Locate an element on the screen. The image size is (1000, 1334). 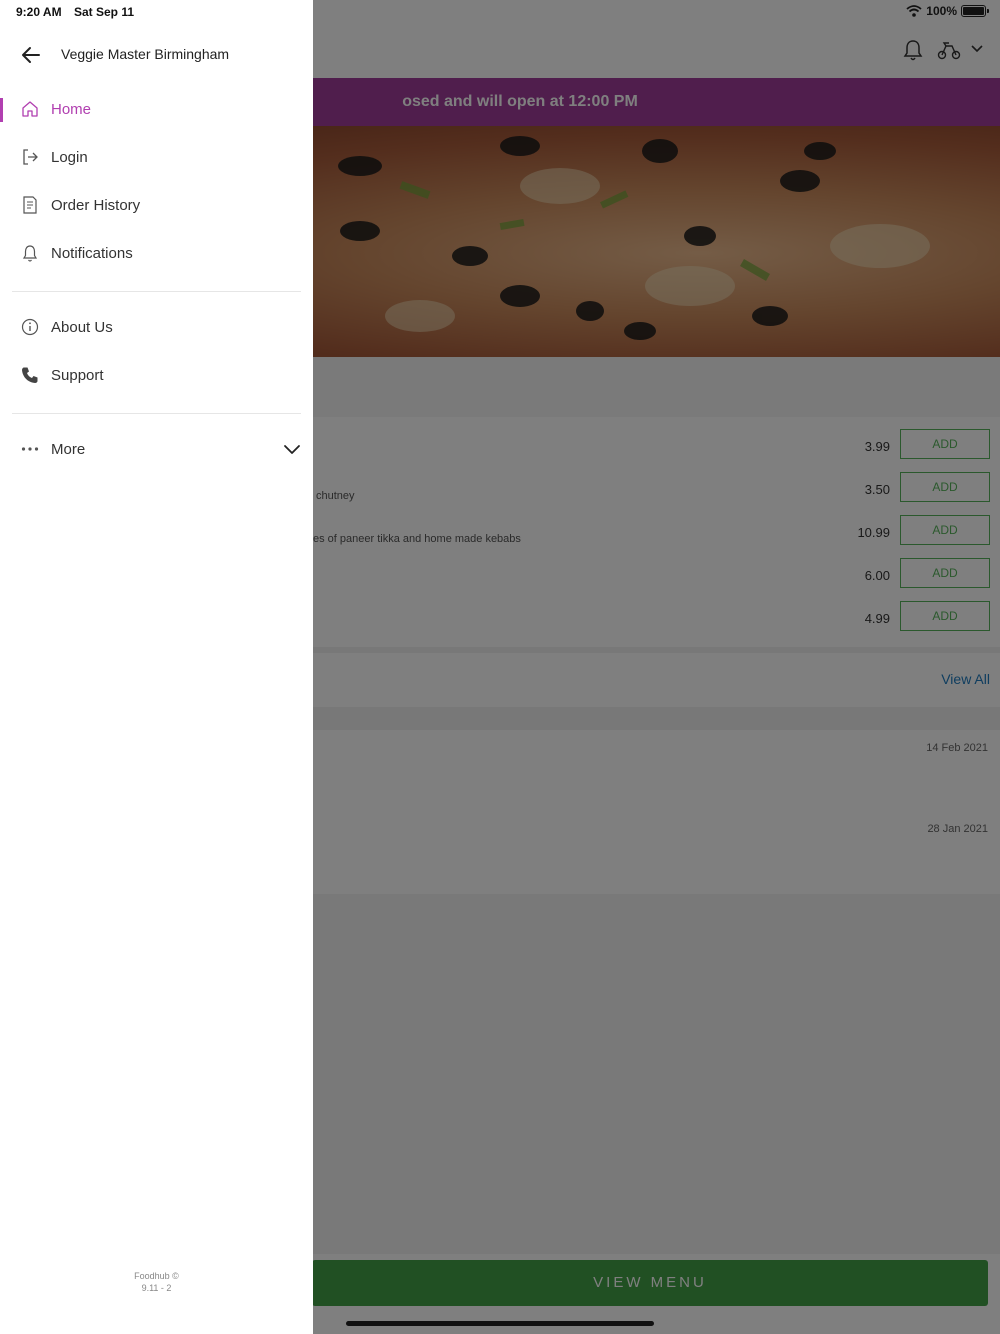
home-indicator is located at coordinates (500, 1323).